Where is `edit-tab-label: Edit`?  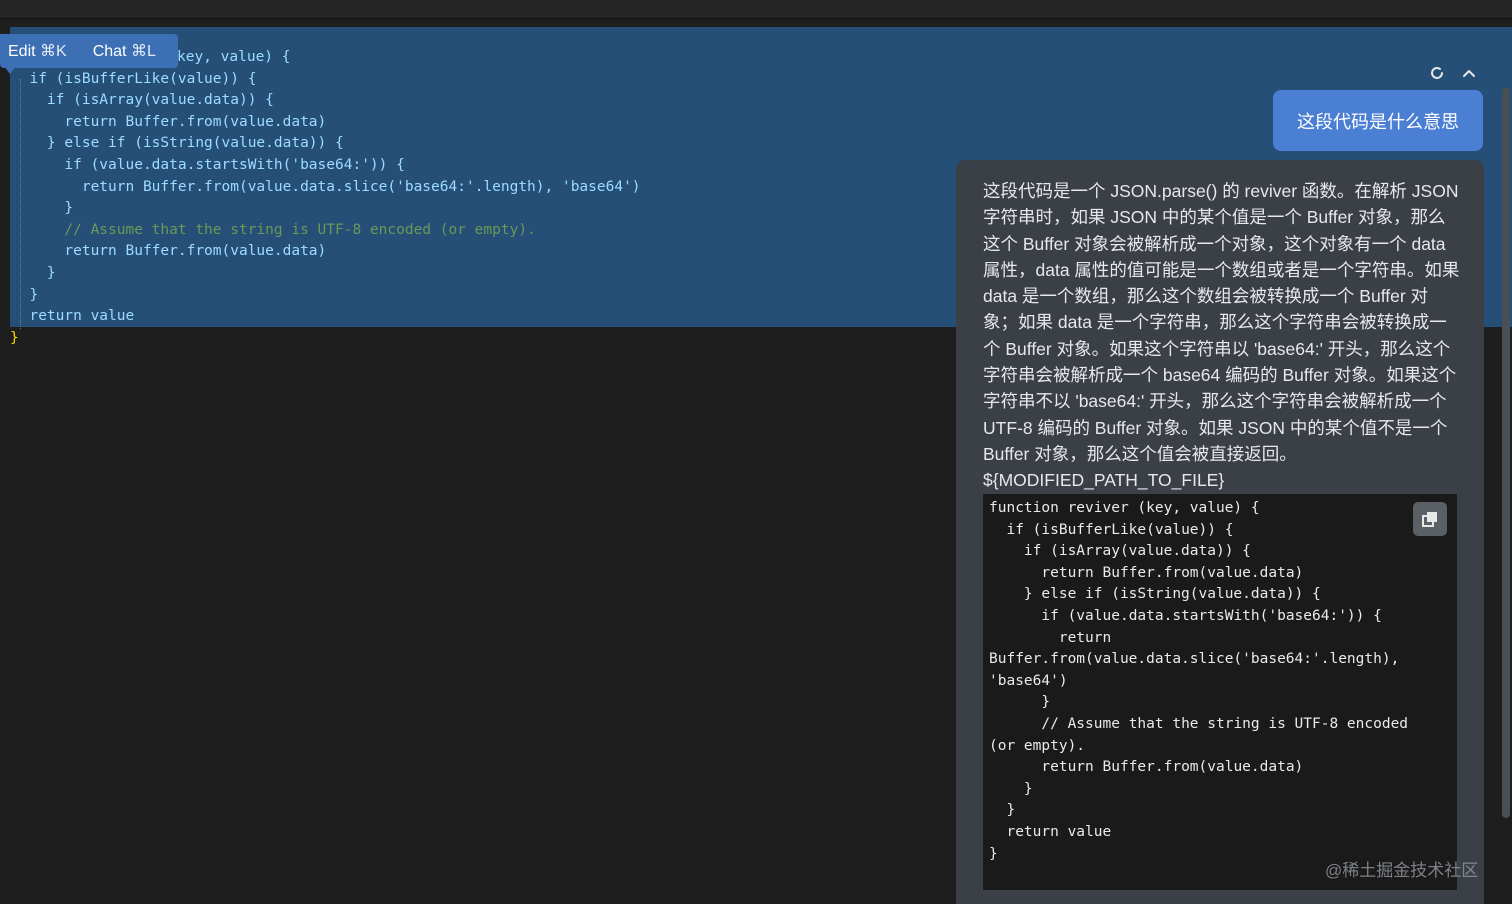
edit-tab-label: Edit is located at coordinates (22, 51).